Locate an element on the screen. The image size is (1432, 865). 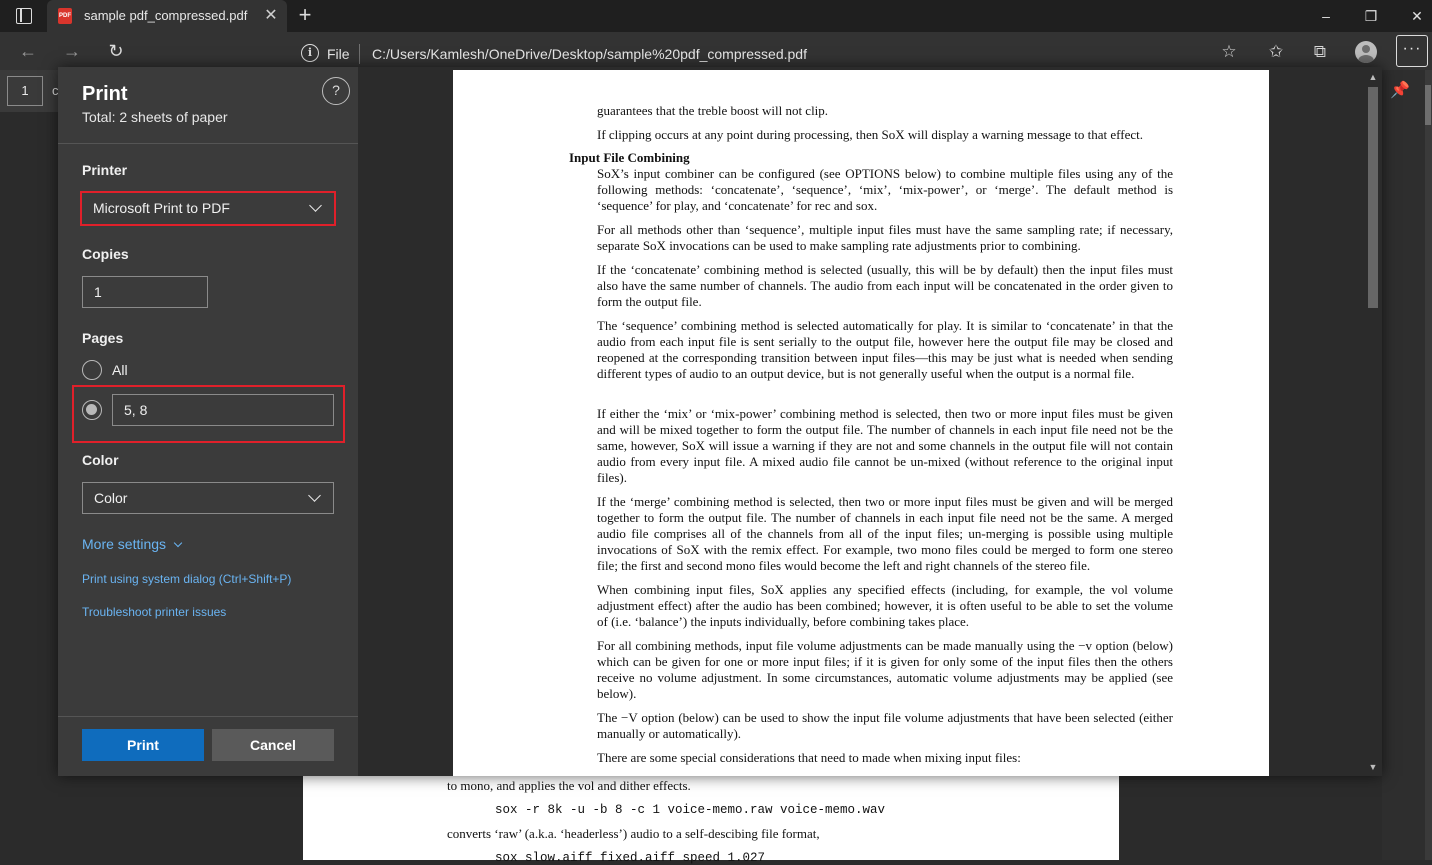
pages-custom-radio is located at coordinates (92, 410).